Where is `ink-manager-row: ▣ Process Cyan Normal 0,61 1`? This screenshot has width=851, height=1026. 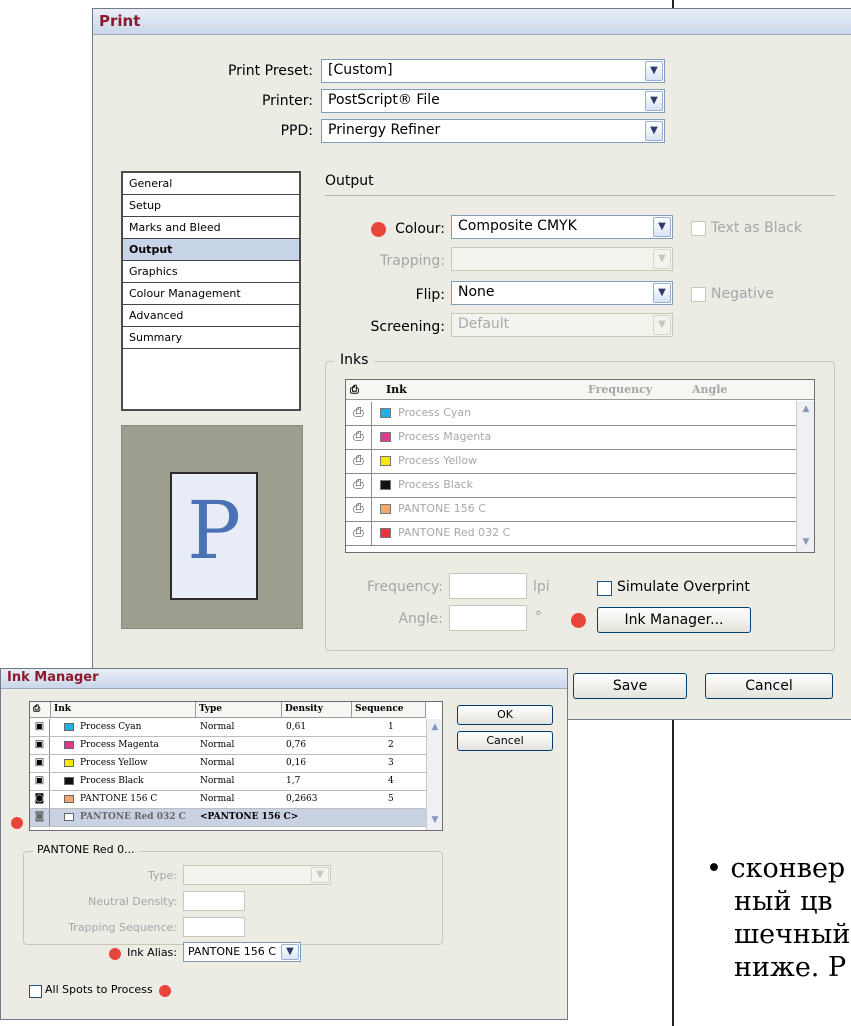
ink-manager-row: ▣ Process Cyan Normal 0,61 1 is located at coordinates (228, 728).